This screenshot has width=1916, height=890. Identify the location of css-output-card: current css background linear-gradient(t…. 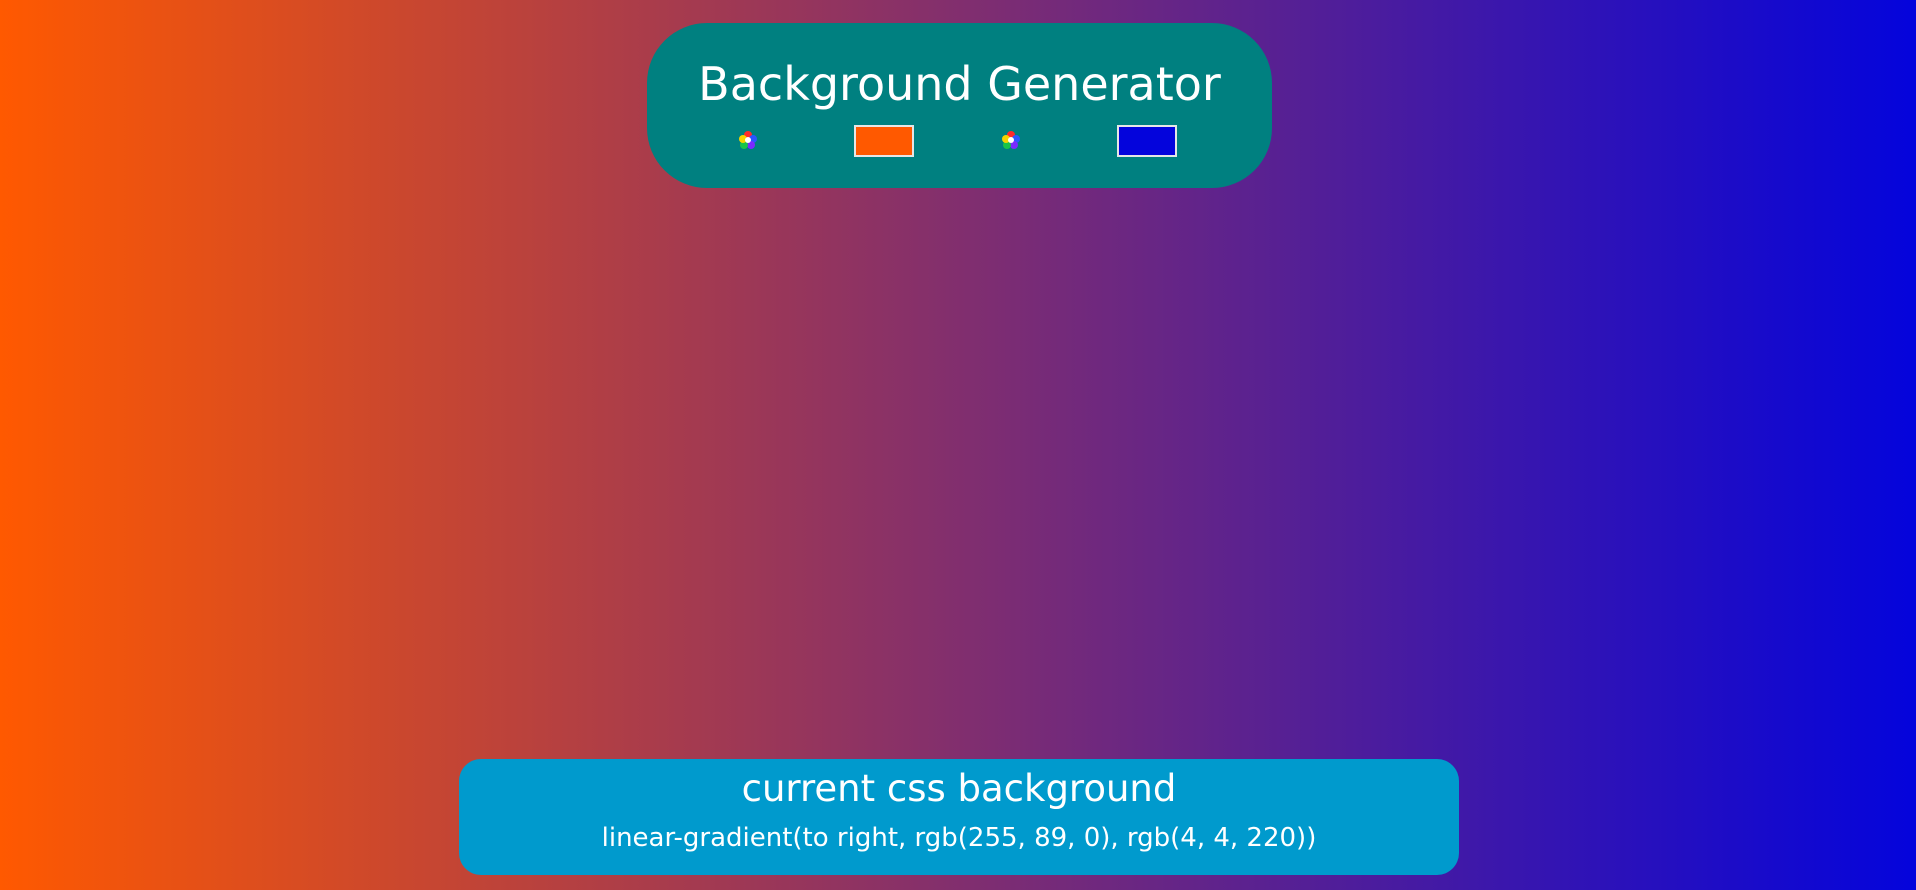
(959, 817).